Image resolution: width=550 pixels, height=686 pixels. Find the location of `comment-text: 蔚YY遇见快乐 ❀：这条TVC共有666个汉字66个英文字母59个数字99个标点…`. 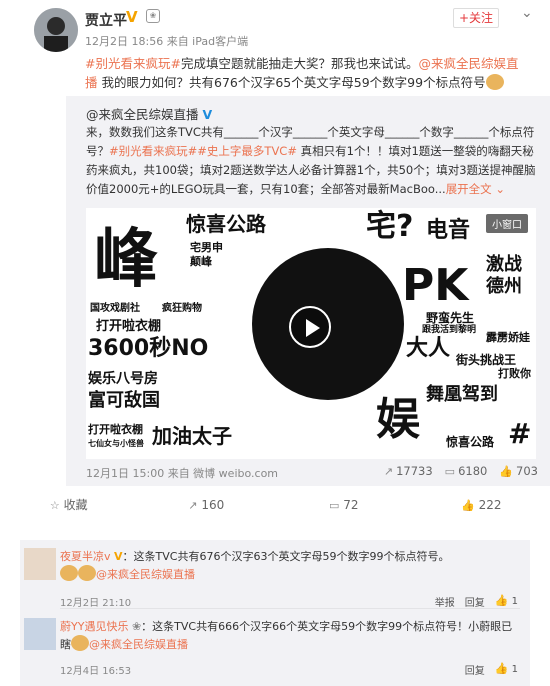

comment-text: 蔚YY遇见快乐 ❀：这条TVC共有666个汉字66个英文字母59个数字99个标点… is located at coordinates (286, 635).